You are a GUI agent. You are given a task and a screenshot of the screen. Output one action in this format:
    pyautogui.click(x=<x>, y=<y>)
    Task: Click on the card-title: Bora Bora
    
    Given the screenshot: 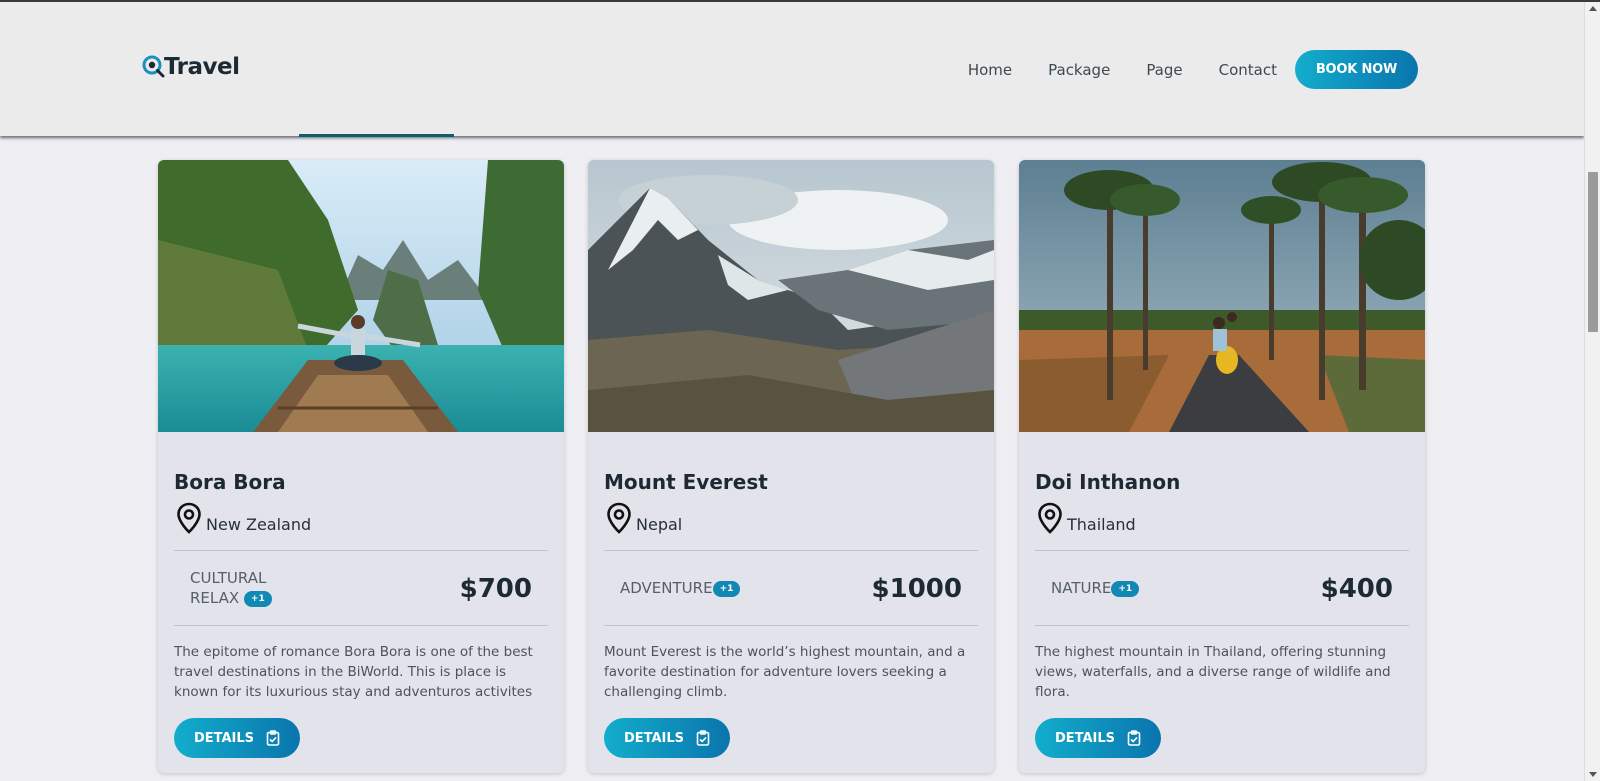 What is the action you would take?
    pyautogui.click(x=230, y=482)
    